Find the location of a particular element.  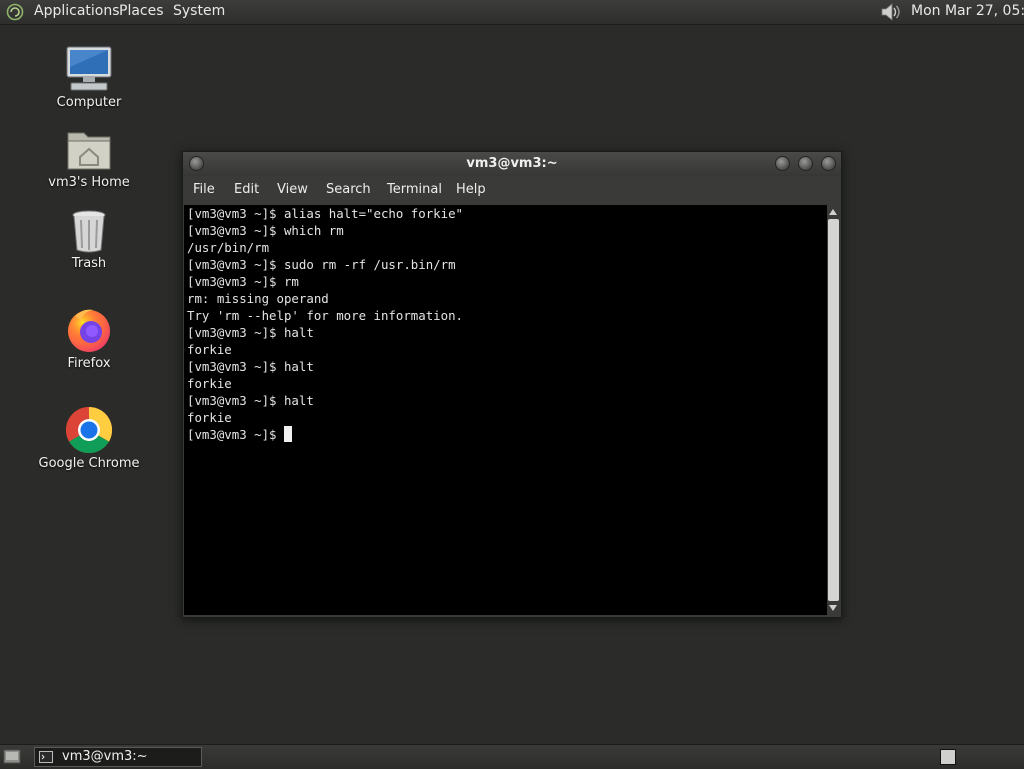

terminal-prompt: [vm3@vm3 ~]$ is located at coordinates (235, 434).